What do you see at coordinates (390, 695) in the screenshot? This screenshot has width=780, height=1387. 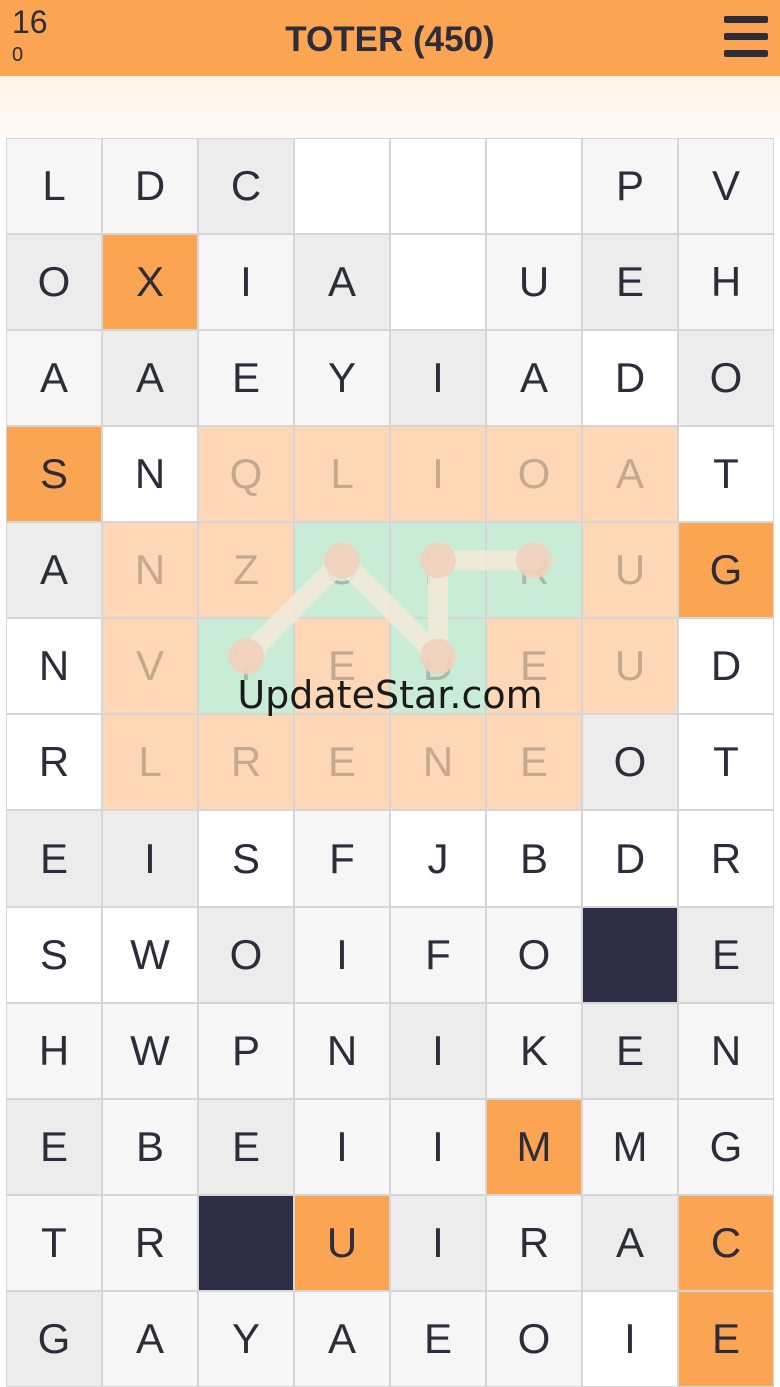 I see `watermark-text: UpdateStar.com` at bounding box center [390, 695].